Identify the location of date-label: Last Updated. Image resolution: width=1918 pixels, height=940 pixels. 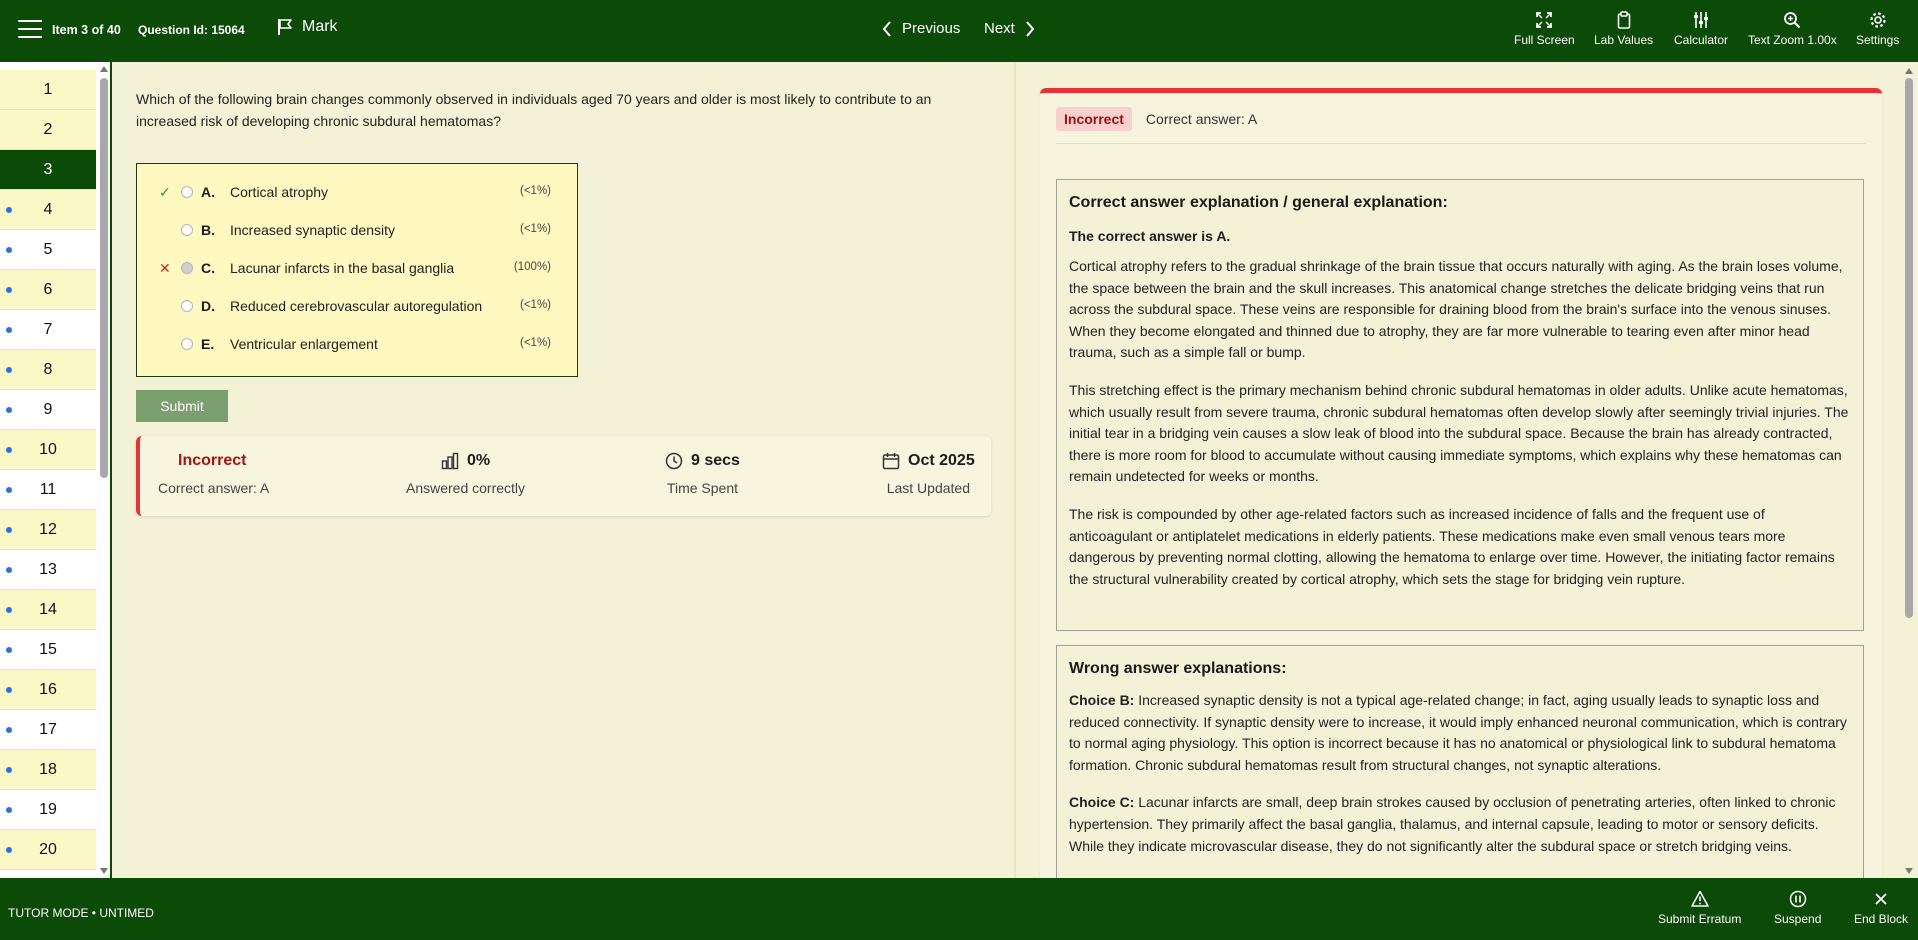
(928, 488).